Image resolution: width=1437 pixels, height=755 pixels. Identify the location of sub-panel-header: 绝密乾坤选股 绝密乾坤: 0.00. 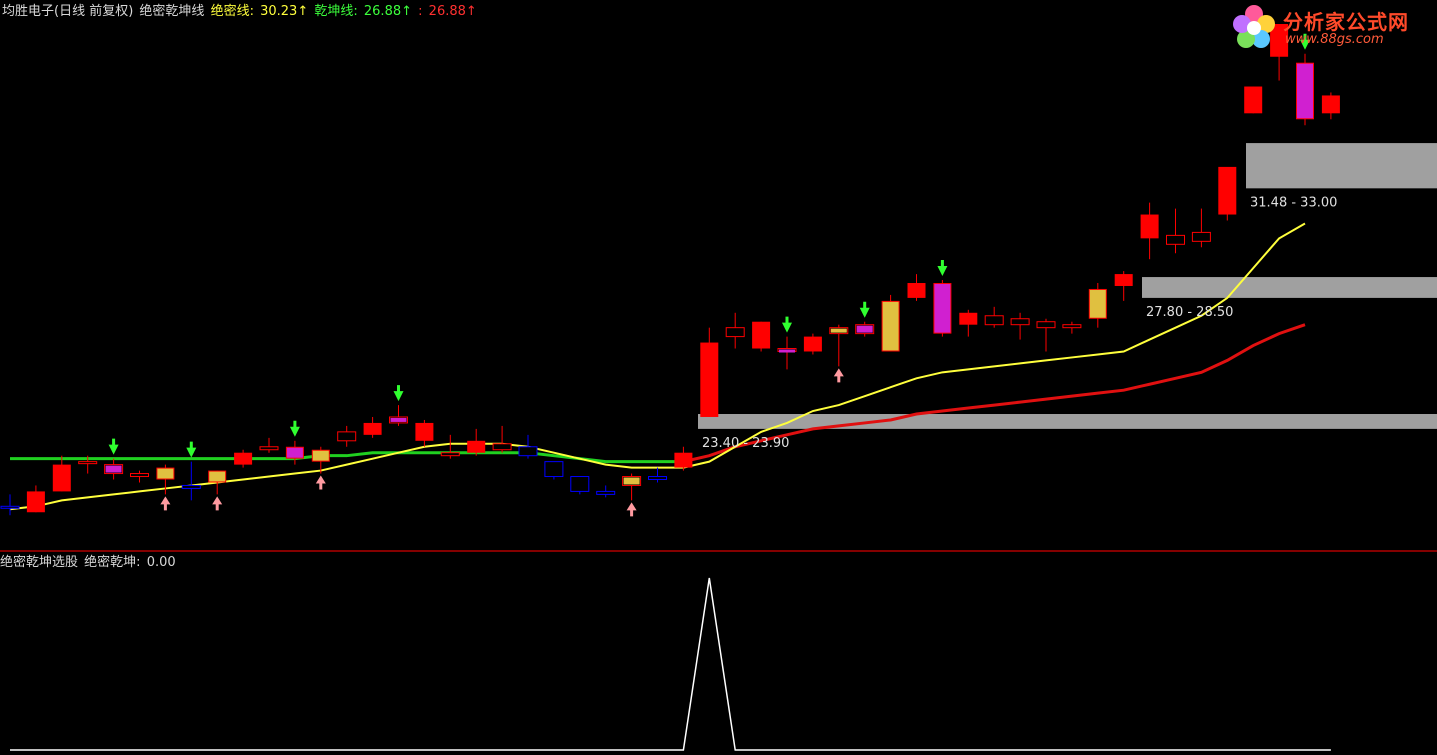
(89, 563).